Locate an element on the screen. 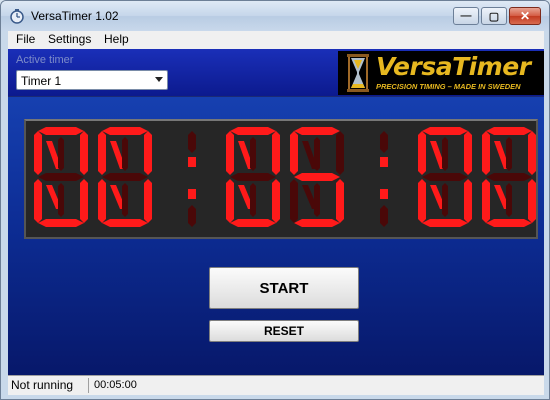  app-clock-icon is located at coordinates (17, 16).